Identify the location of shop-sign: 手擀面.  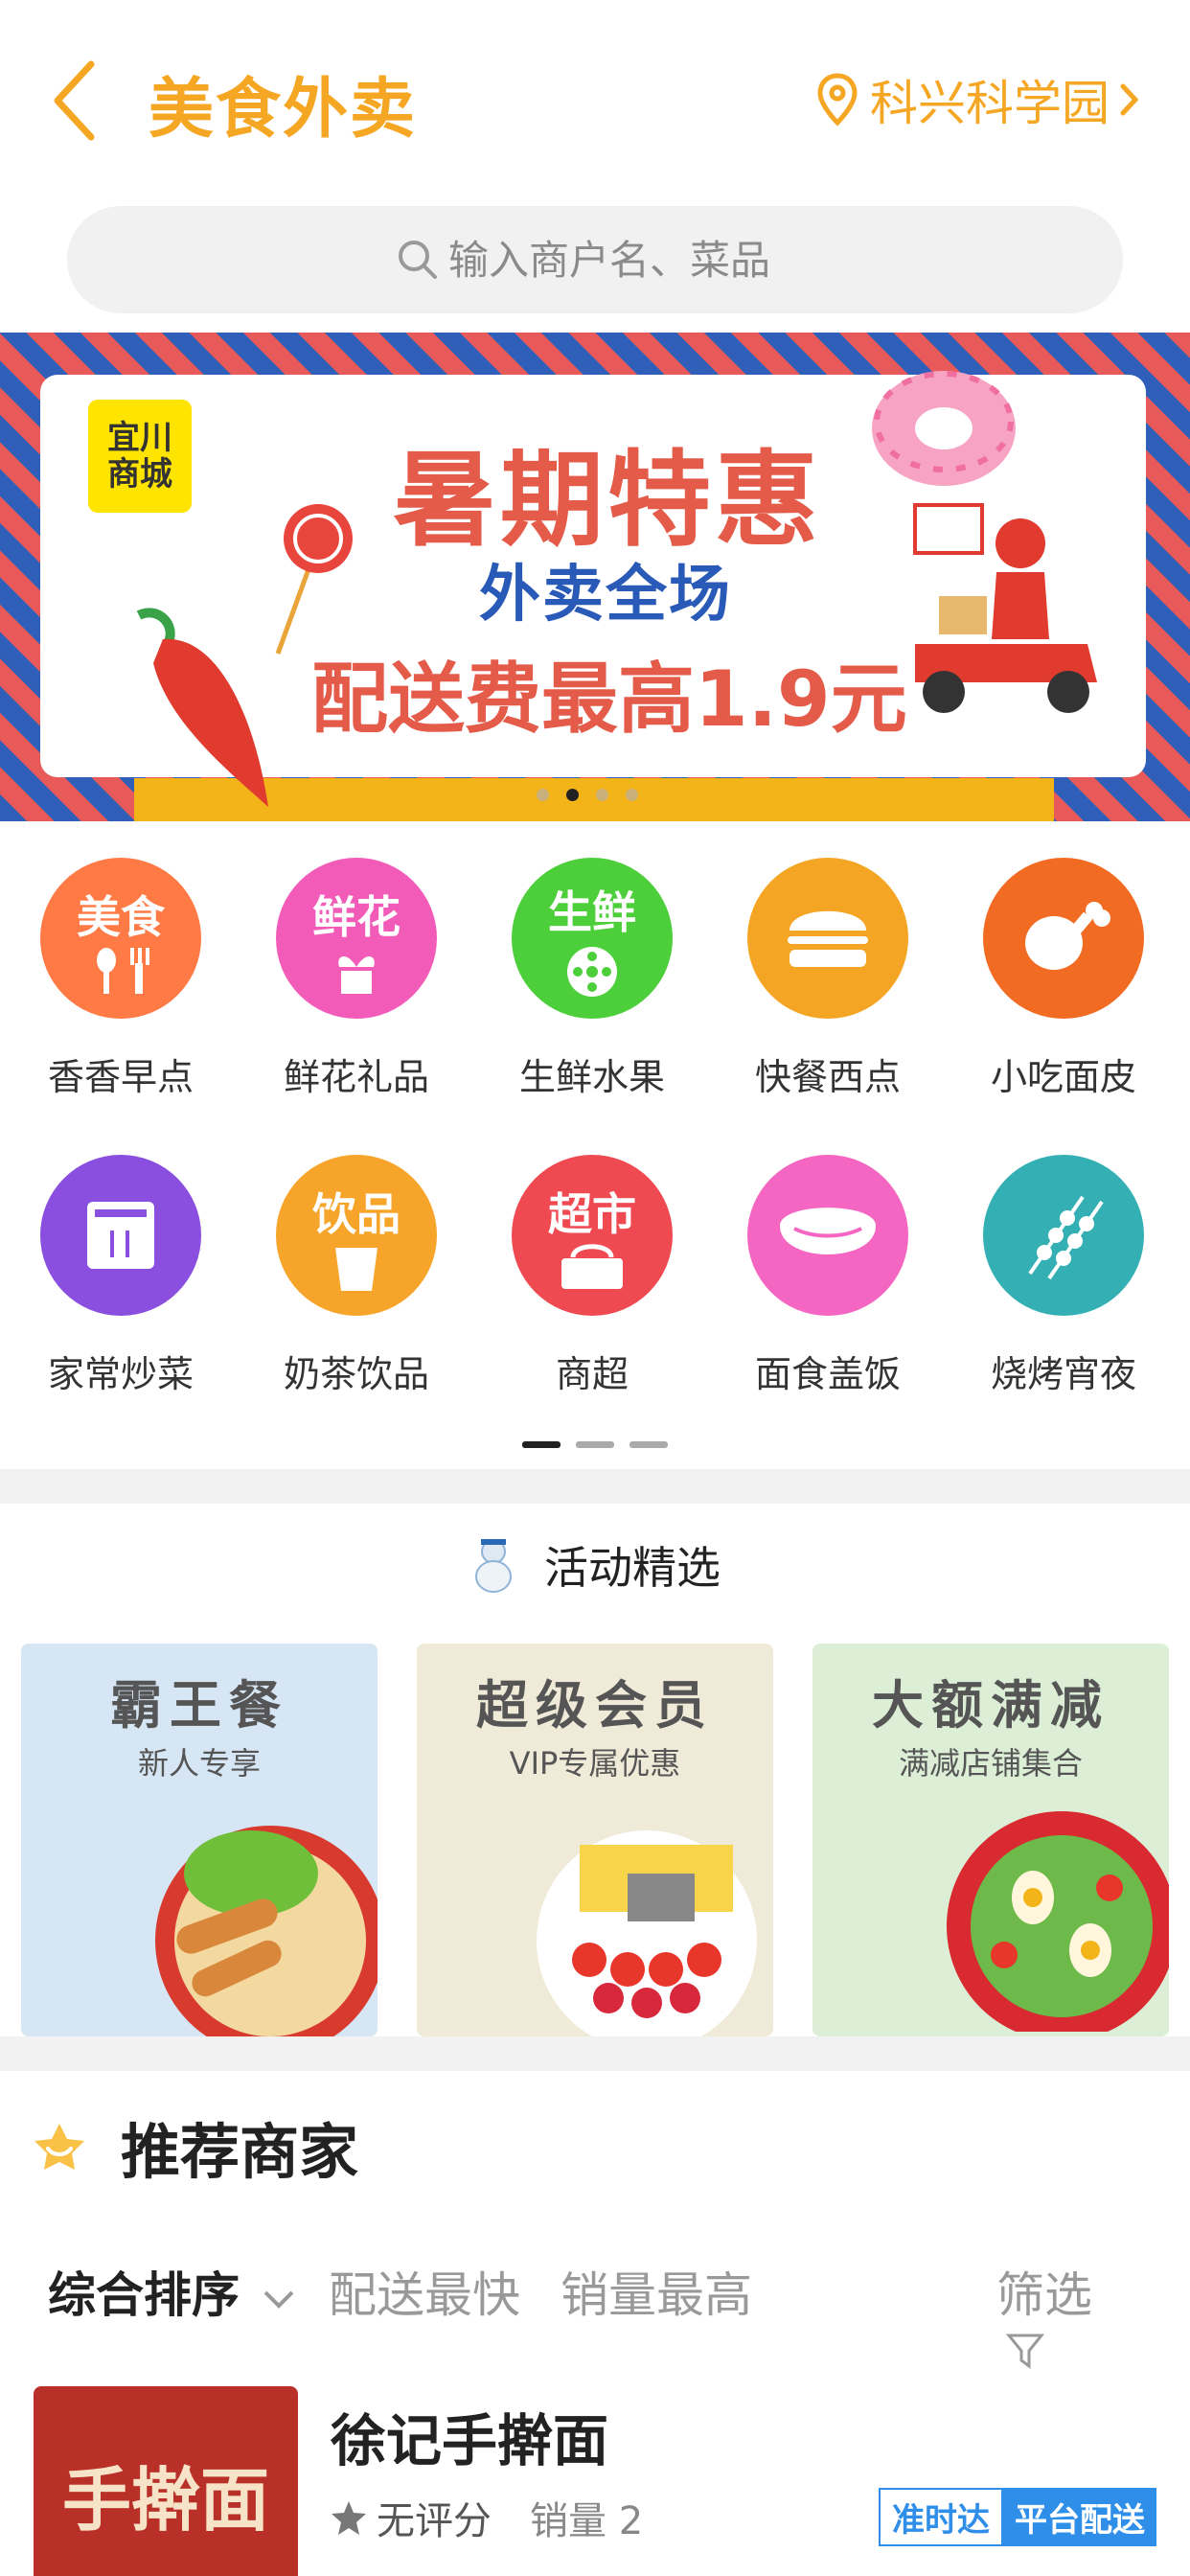
(165, 2500).